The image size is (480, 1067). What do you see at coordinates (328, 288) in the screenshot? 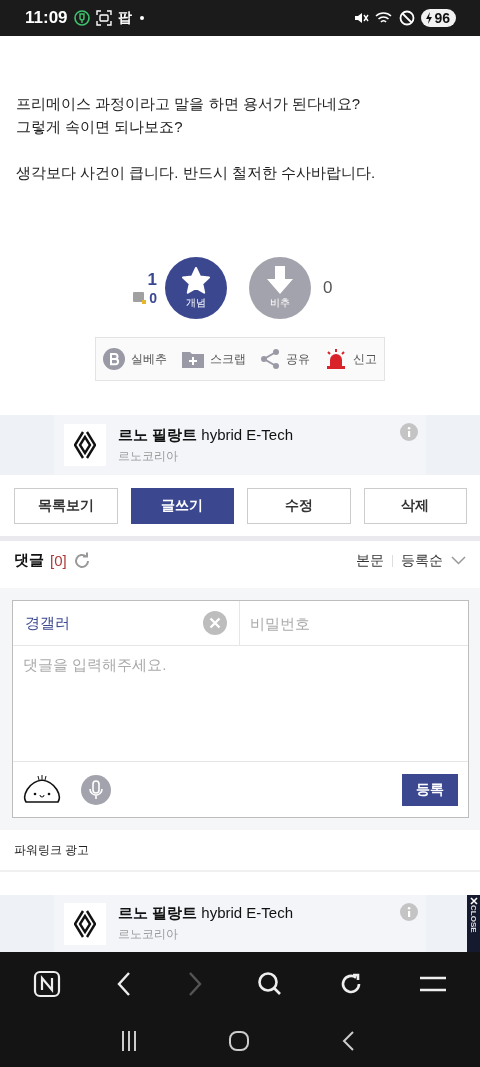
I see `downvote-count: 0` at bounding box center [328, 288].